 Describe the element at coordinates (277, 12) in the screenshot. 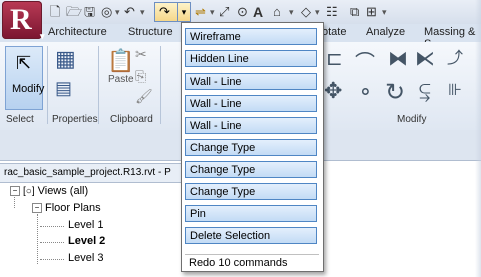

I see `3d-view-icon: ⌂` at that location.